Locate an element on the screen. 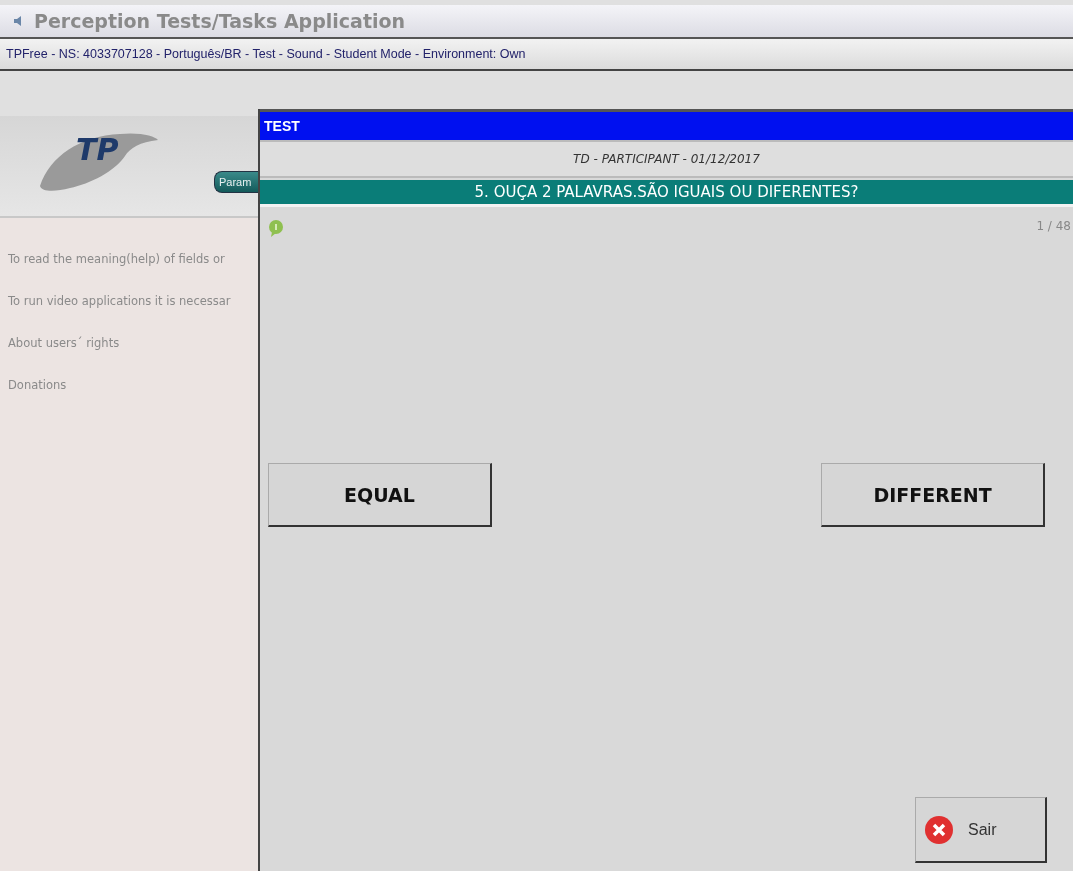  answer-button: EQUAL is located at coordinates (380, 495).